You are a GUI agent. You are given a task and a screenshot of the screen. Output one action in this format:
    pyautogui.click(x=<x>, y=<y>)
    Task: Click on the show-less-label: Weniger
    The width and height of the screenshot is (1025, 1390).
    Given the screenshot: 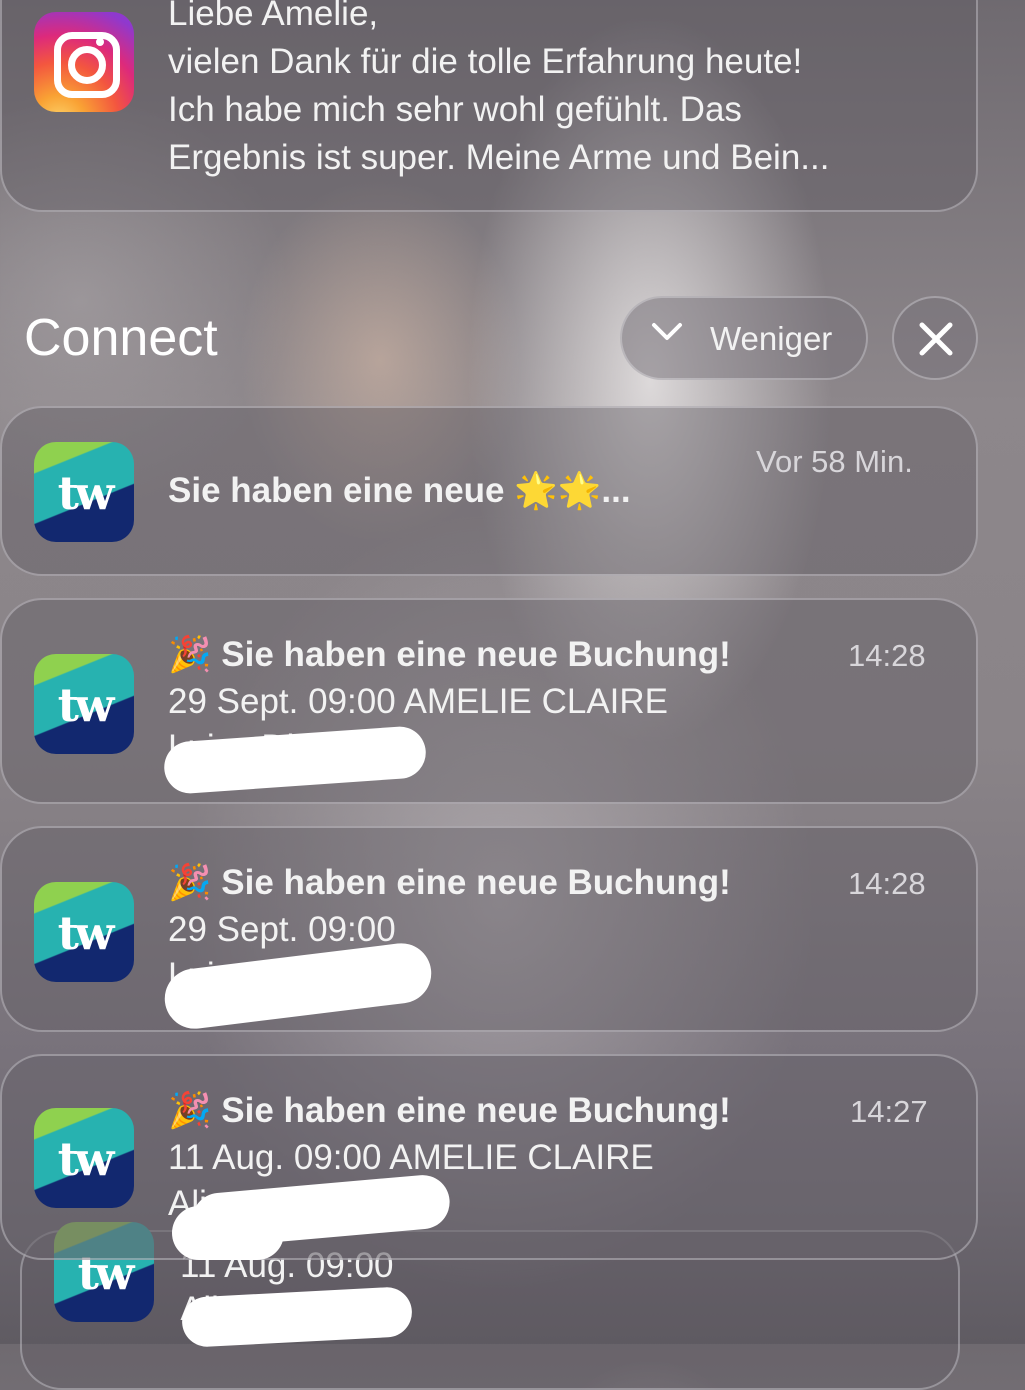 What is the action you would take?
    pyautogui.click(x=771, y=338)
    